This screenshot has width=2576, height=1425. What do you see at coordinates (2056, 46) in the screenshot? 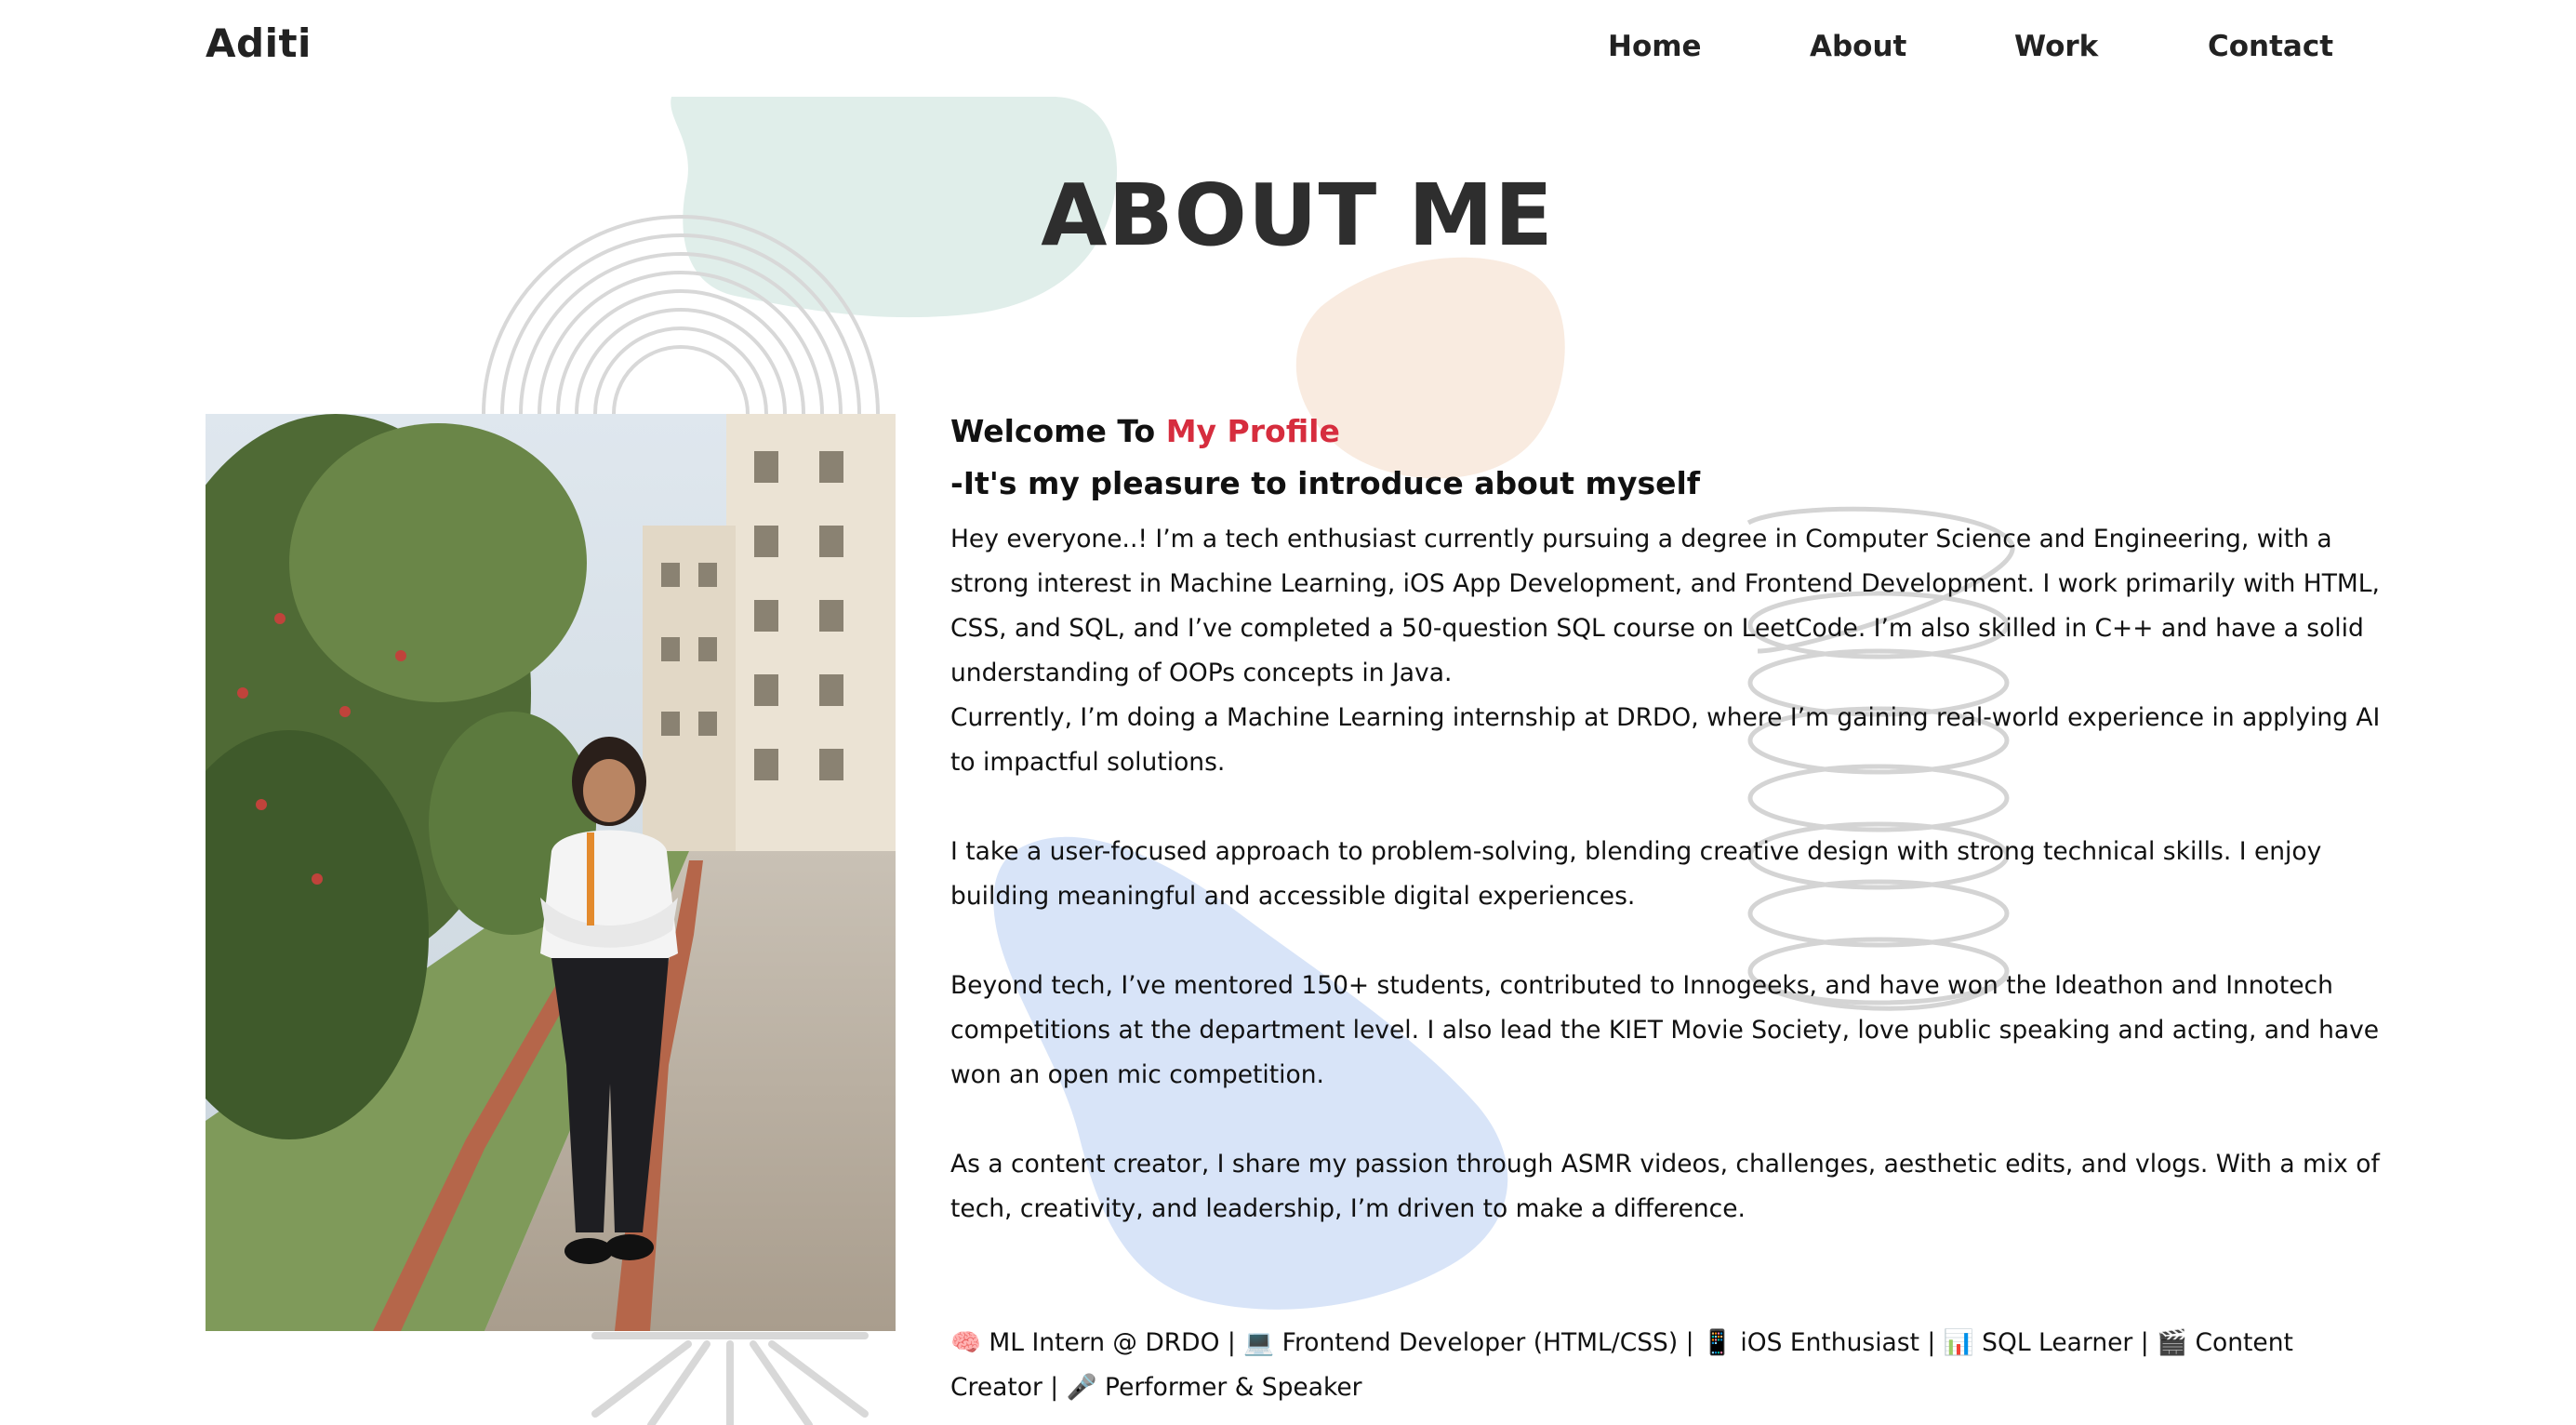
I see `nav-work: Work` at bounding box center [2056, 46].